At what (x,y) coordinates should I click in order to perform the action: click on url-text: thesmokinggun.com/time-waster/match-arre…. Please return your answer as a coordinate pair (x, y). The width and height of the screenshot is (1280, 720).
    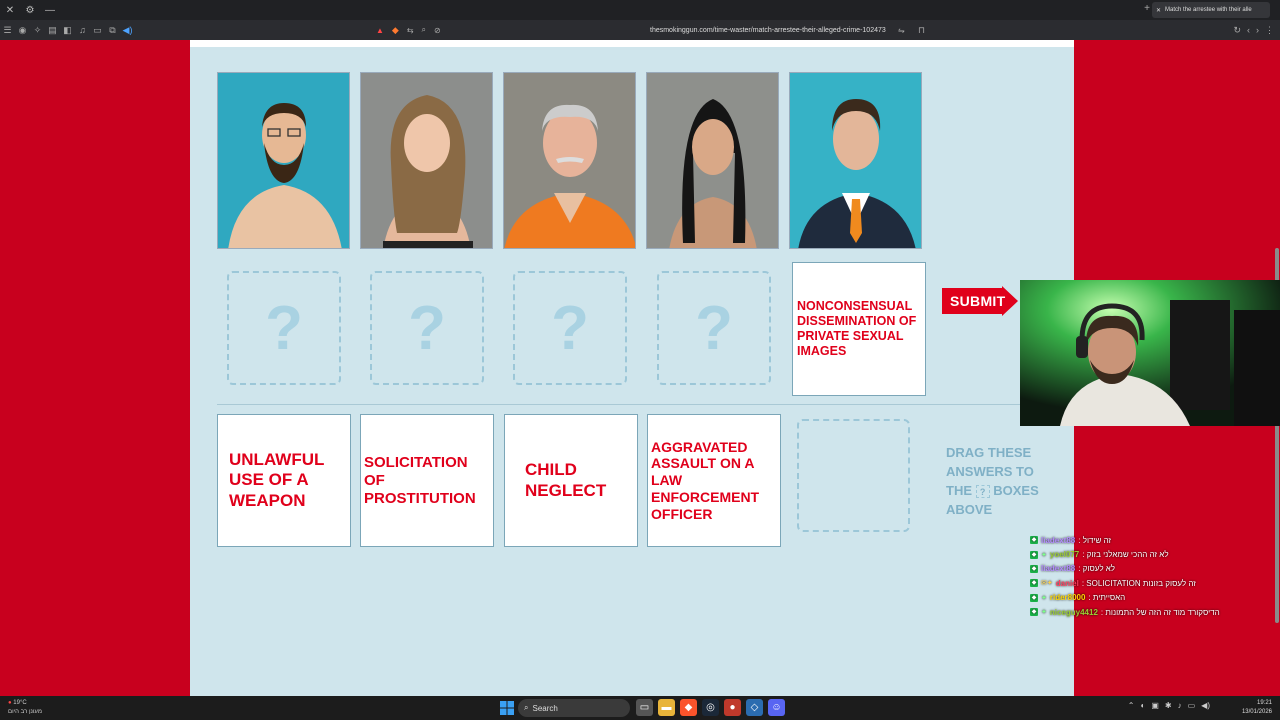
    Looking at the image, I should click on (768, 30).